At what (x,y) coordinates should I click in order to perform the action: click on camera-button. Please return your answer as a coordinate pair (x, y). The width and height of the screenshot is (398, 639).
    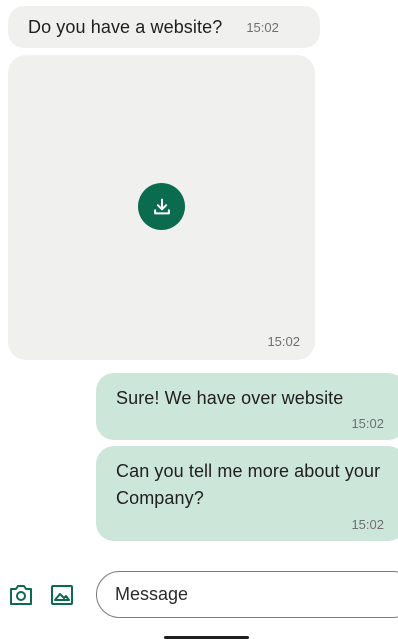
    Looking at the image, I should click on (21, 595).